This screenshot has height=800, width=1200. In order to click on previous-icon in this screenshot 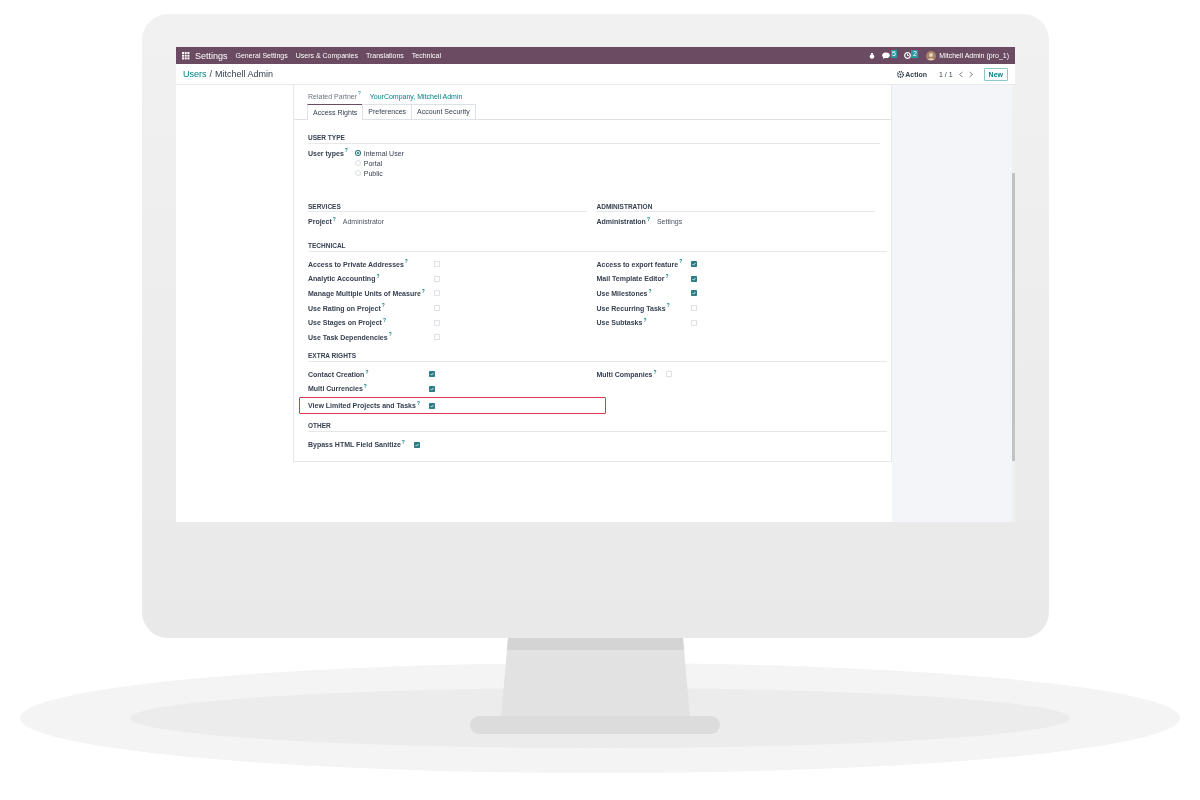, I will do `click(960, 74)`.